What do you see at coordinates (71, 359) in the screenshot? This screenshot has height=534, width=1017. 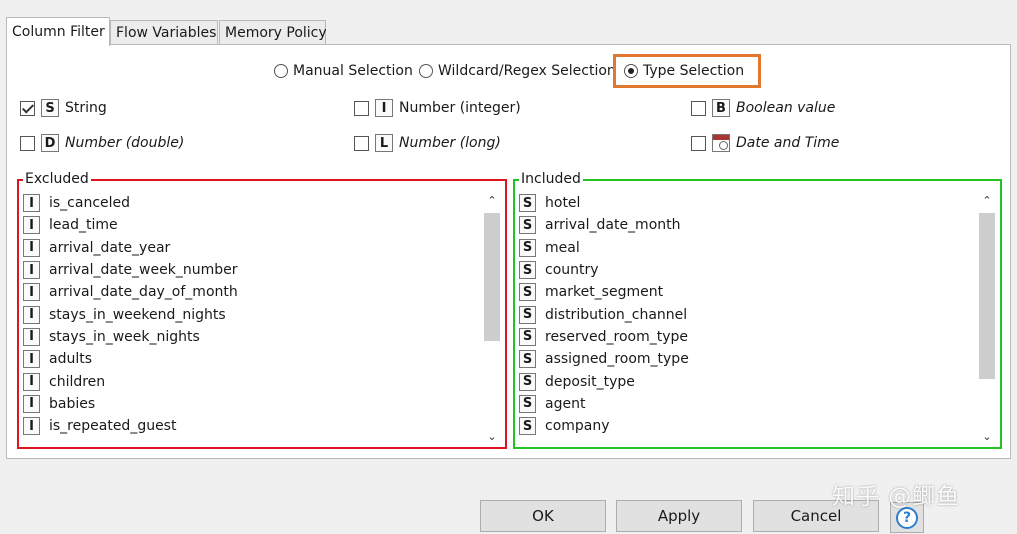 I see `column-name: adults` at bounding box center [71, 359].